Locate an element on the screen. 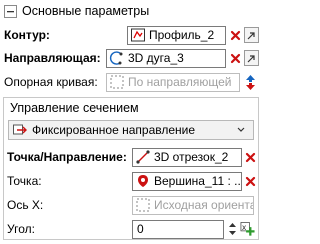 The image size is (320, 244). contour-row: Контур: Профиль_2 is located at coordinates (131, 35).